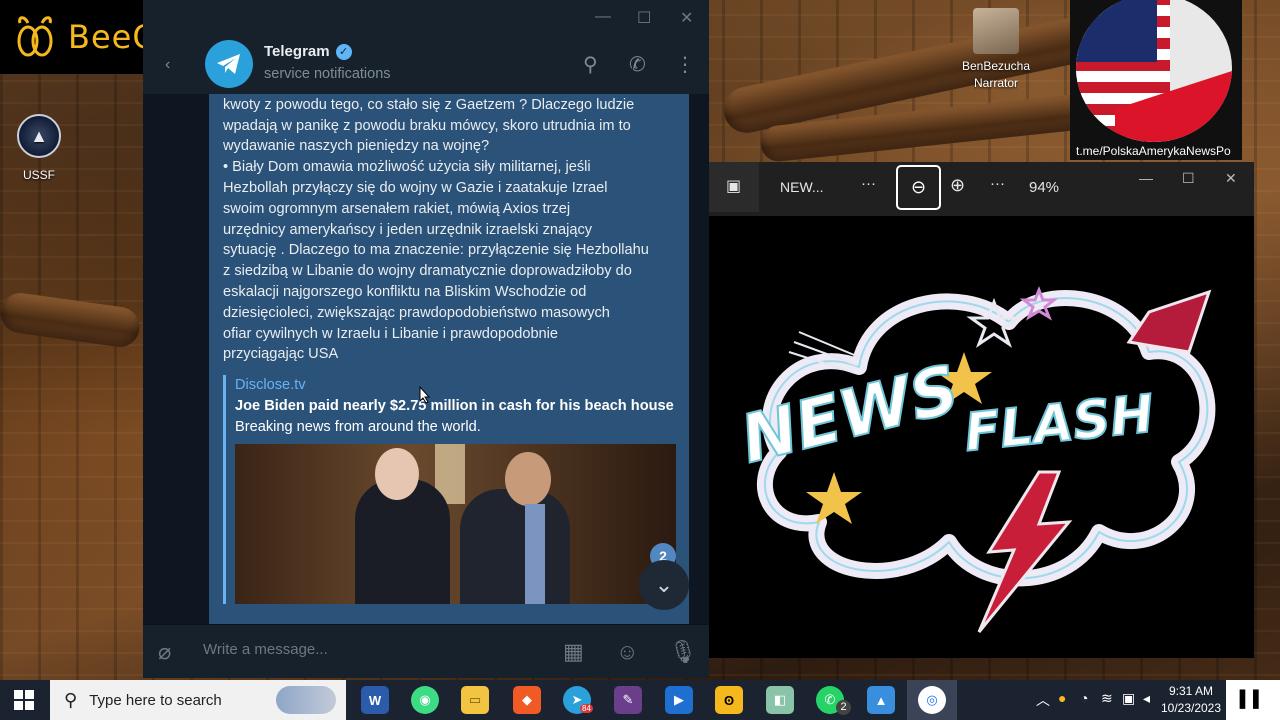  What do you see at coordinates (1146, 698) in the screenshot?
I see `volume-icon: ◂` at bounding box center [1146, 698].